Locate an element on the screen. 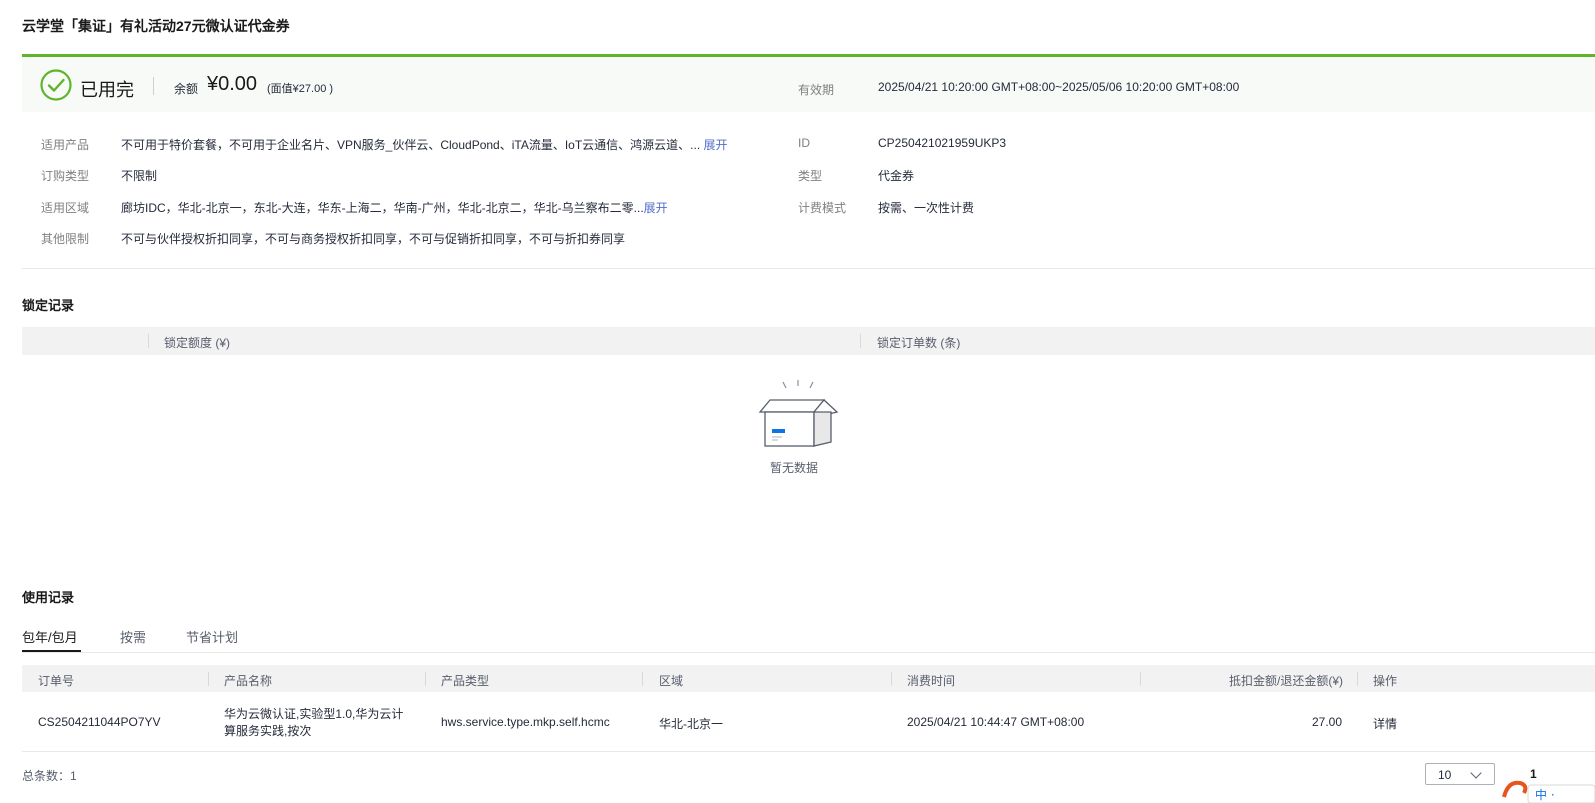  tab-savings-plan: 节省计划 is located at coordinates (212, 636).